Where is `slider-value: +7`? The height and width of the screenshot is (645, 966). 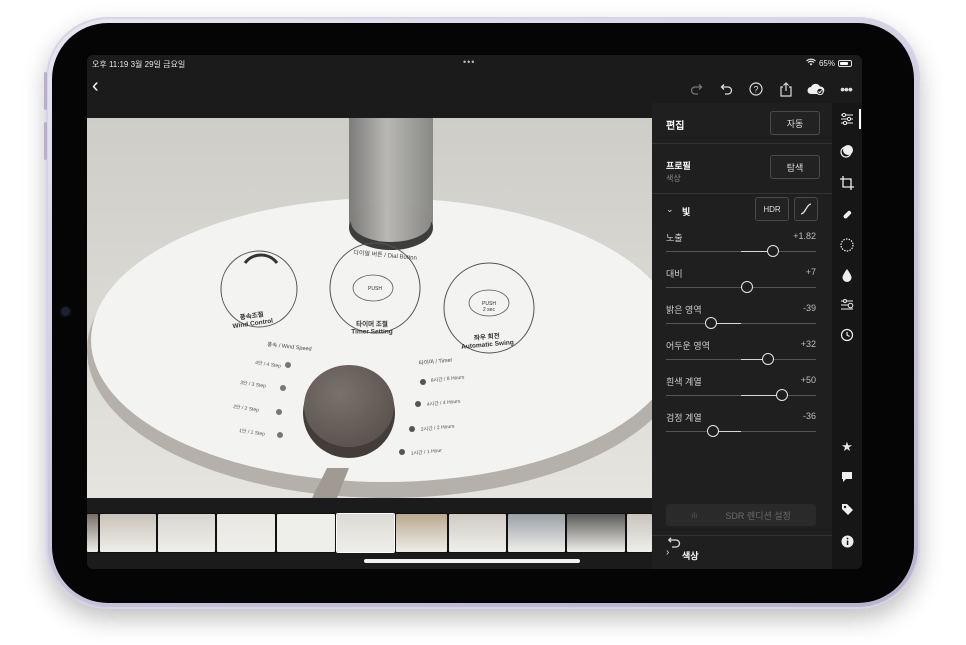
slider-value: +7 is located at coordinates (811, 272).